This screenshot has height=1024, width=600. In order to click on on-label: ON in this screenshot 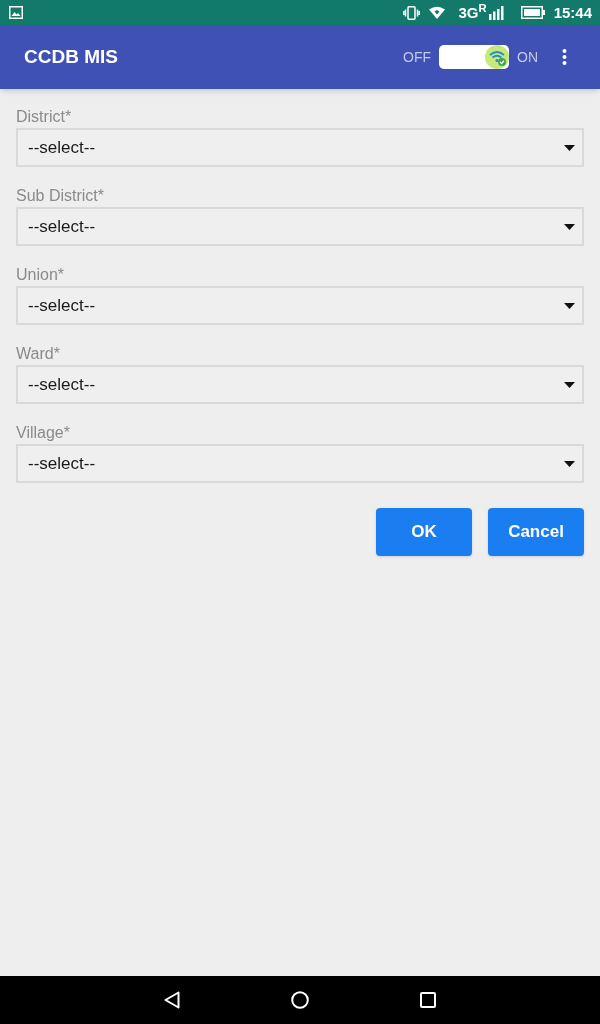, I will do `click(527, 57)`.